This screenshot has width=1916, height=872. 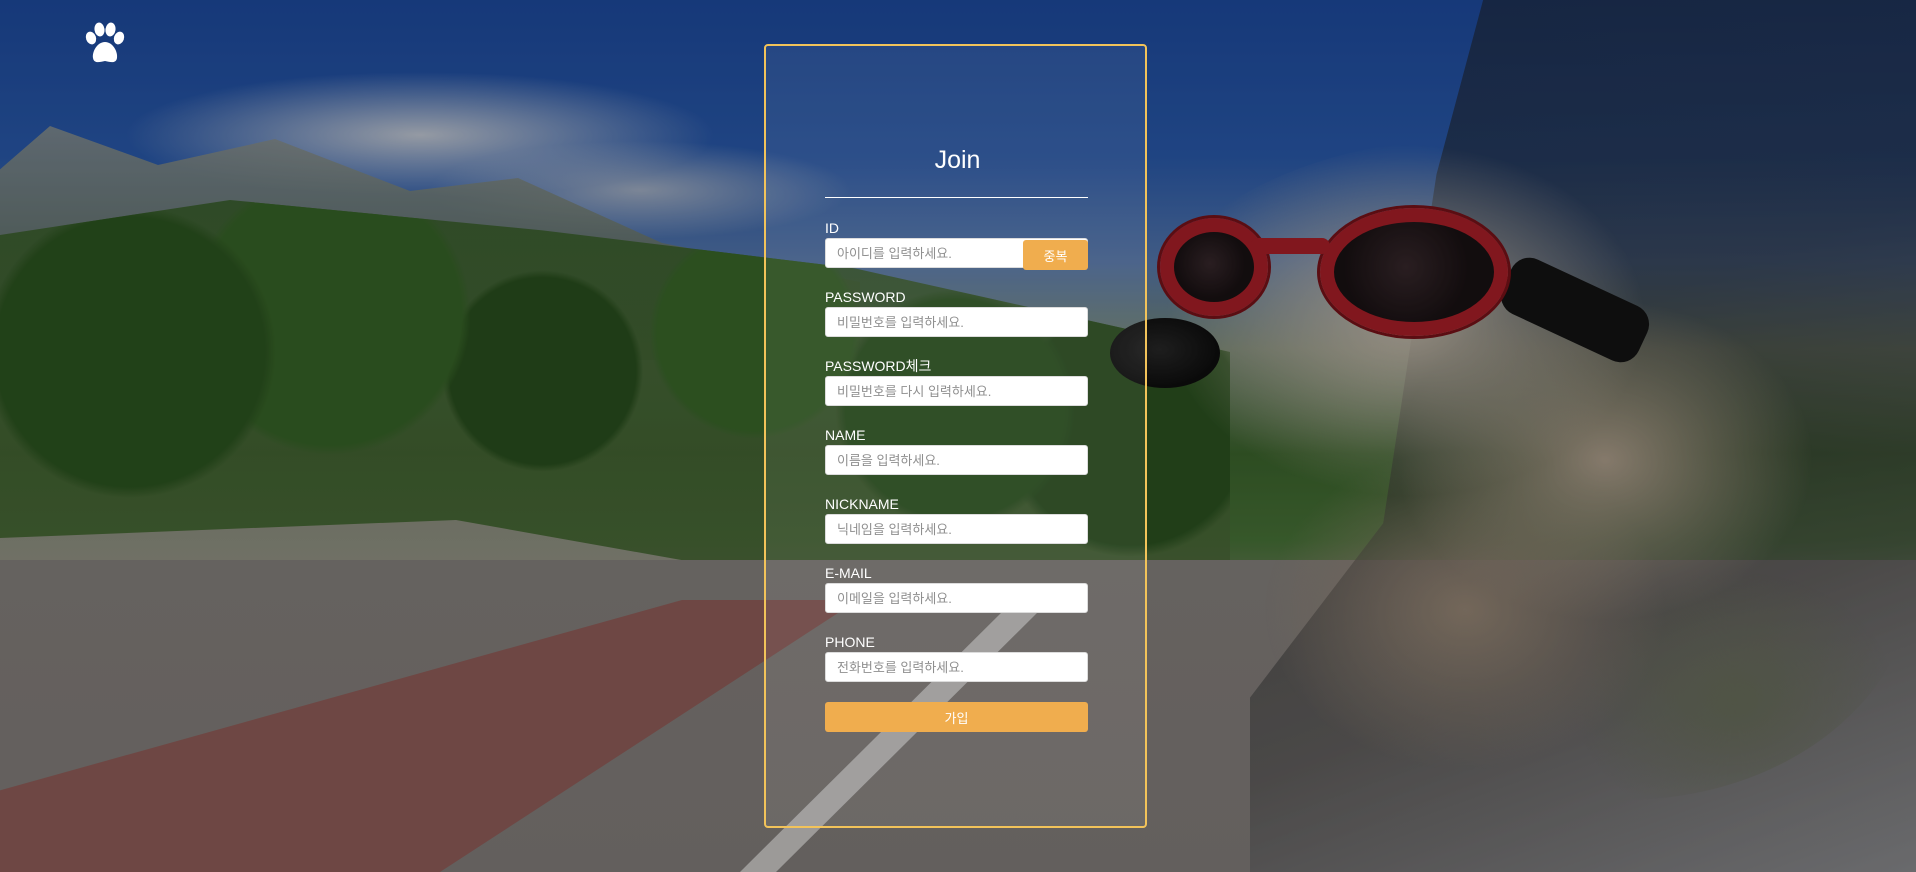 I want to click on email-label: E-MAIL, so click(x=848, y=573).